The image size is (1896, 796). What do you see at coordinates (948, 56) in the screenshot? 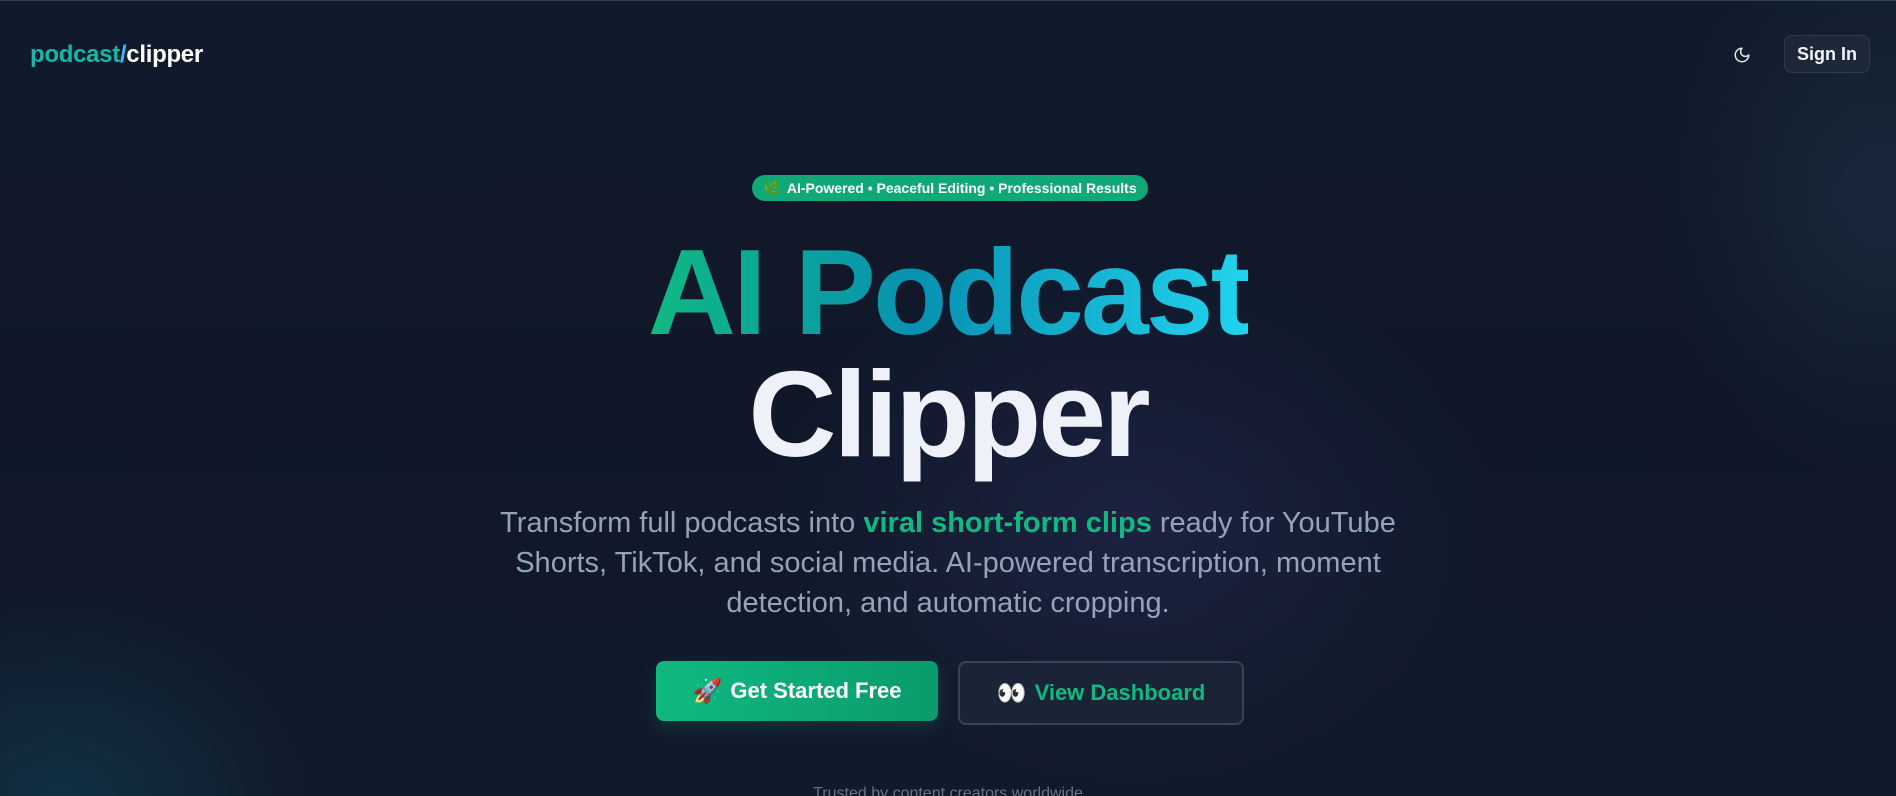
I see `site-header: podcast/clipper Sign In` at bounding box center [948, 56].